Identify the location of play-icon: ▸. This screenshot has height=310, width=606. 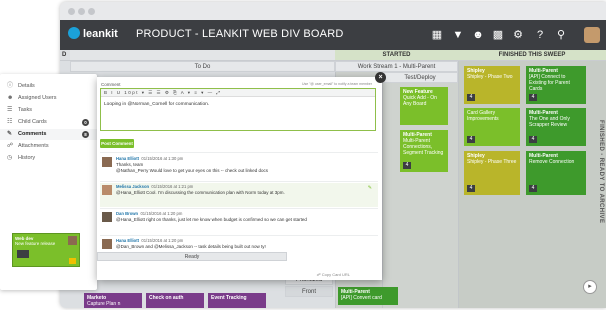
(590, 287).